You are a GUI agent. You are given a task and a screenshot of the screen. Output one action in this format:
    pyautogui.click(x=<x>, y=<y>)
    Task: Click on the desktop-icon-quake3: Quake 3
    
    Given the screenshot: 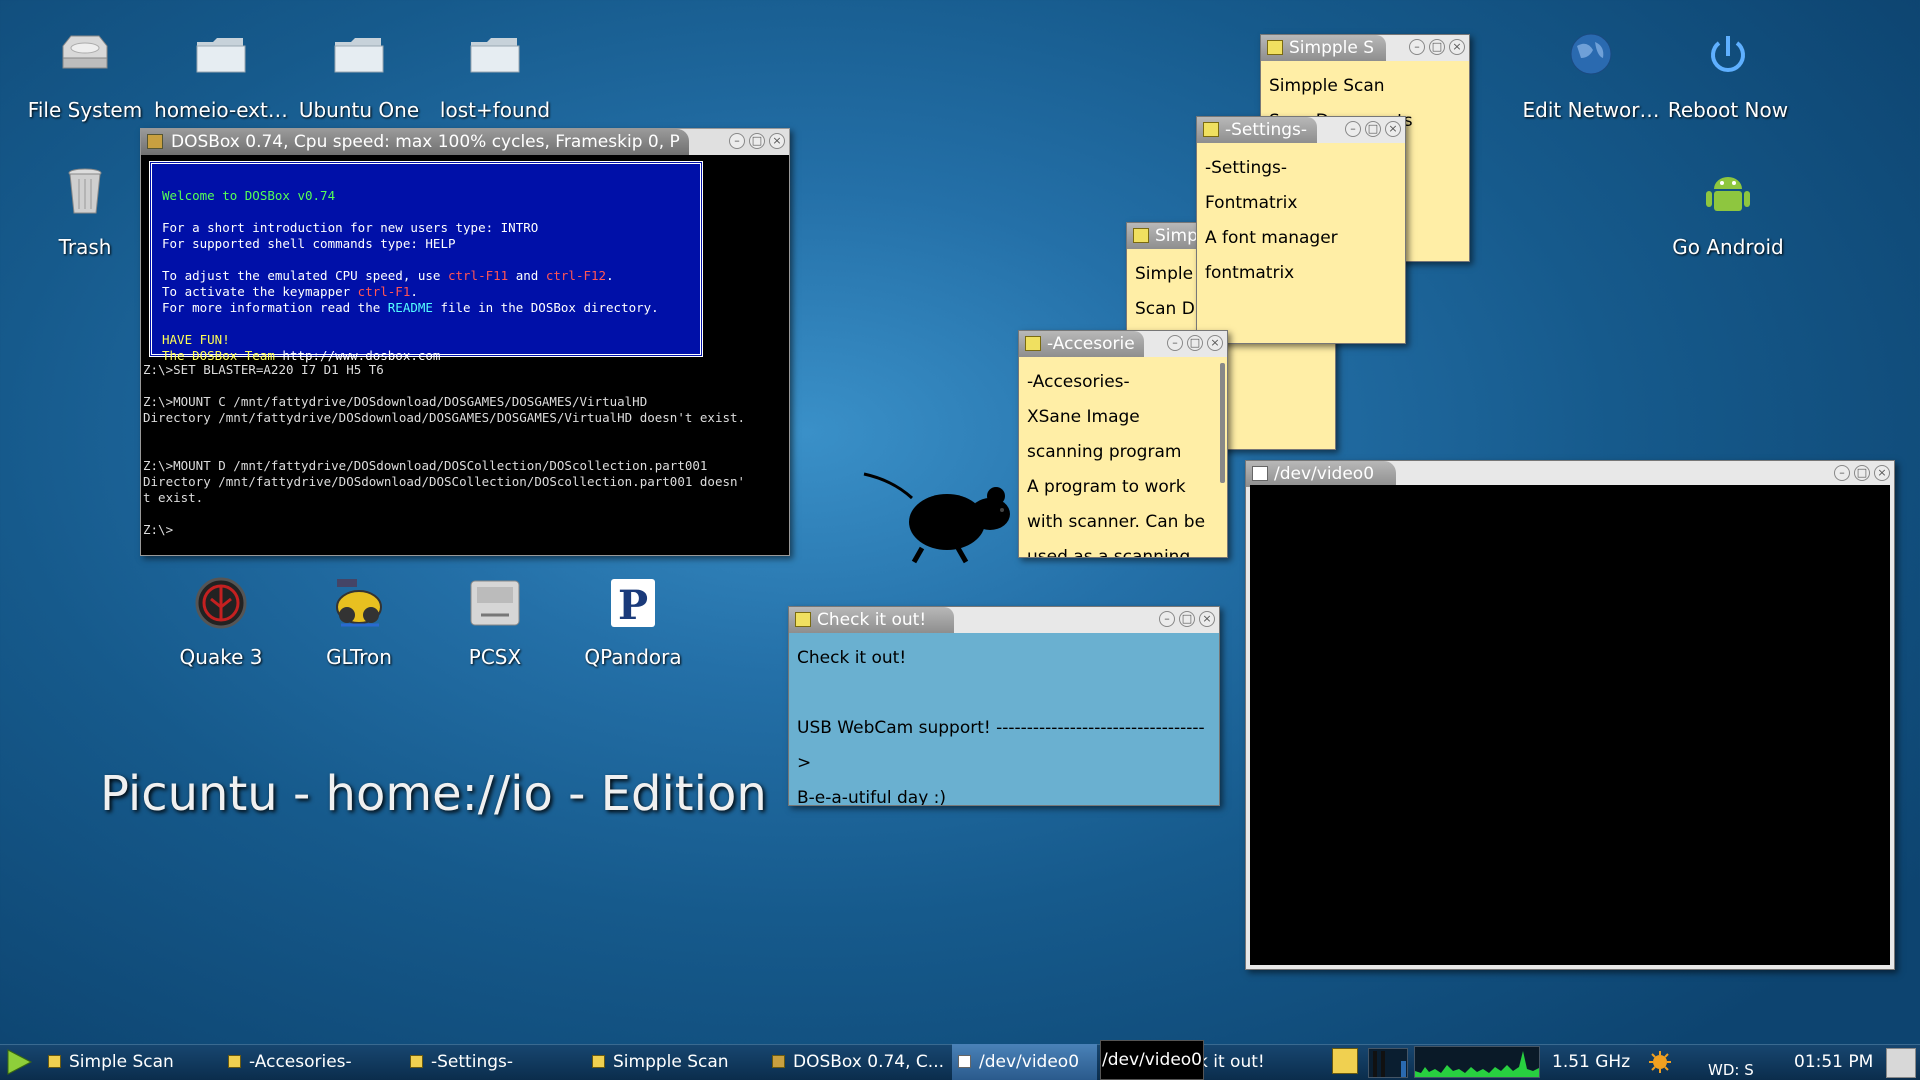 What is the action you would take?
    pyautogui.click(x=221, y=622)
    